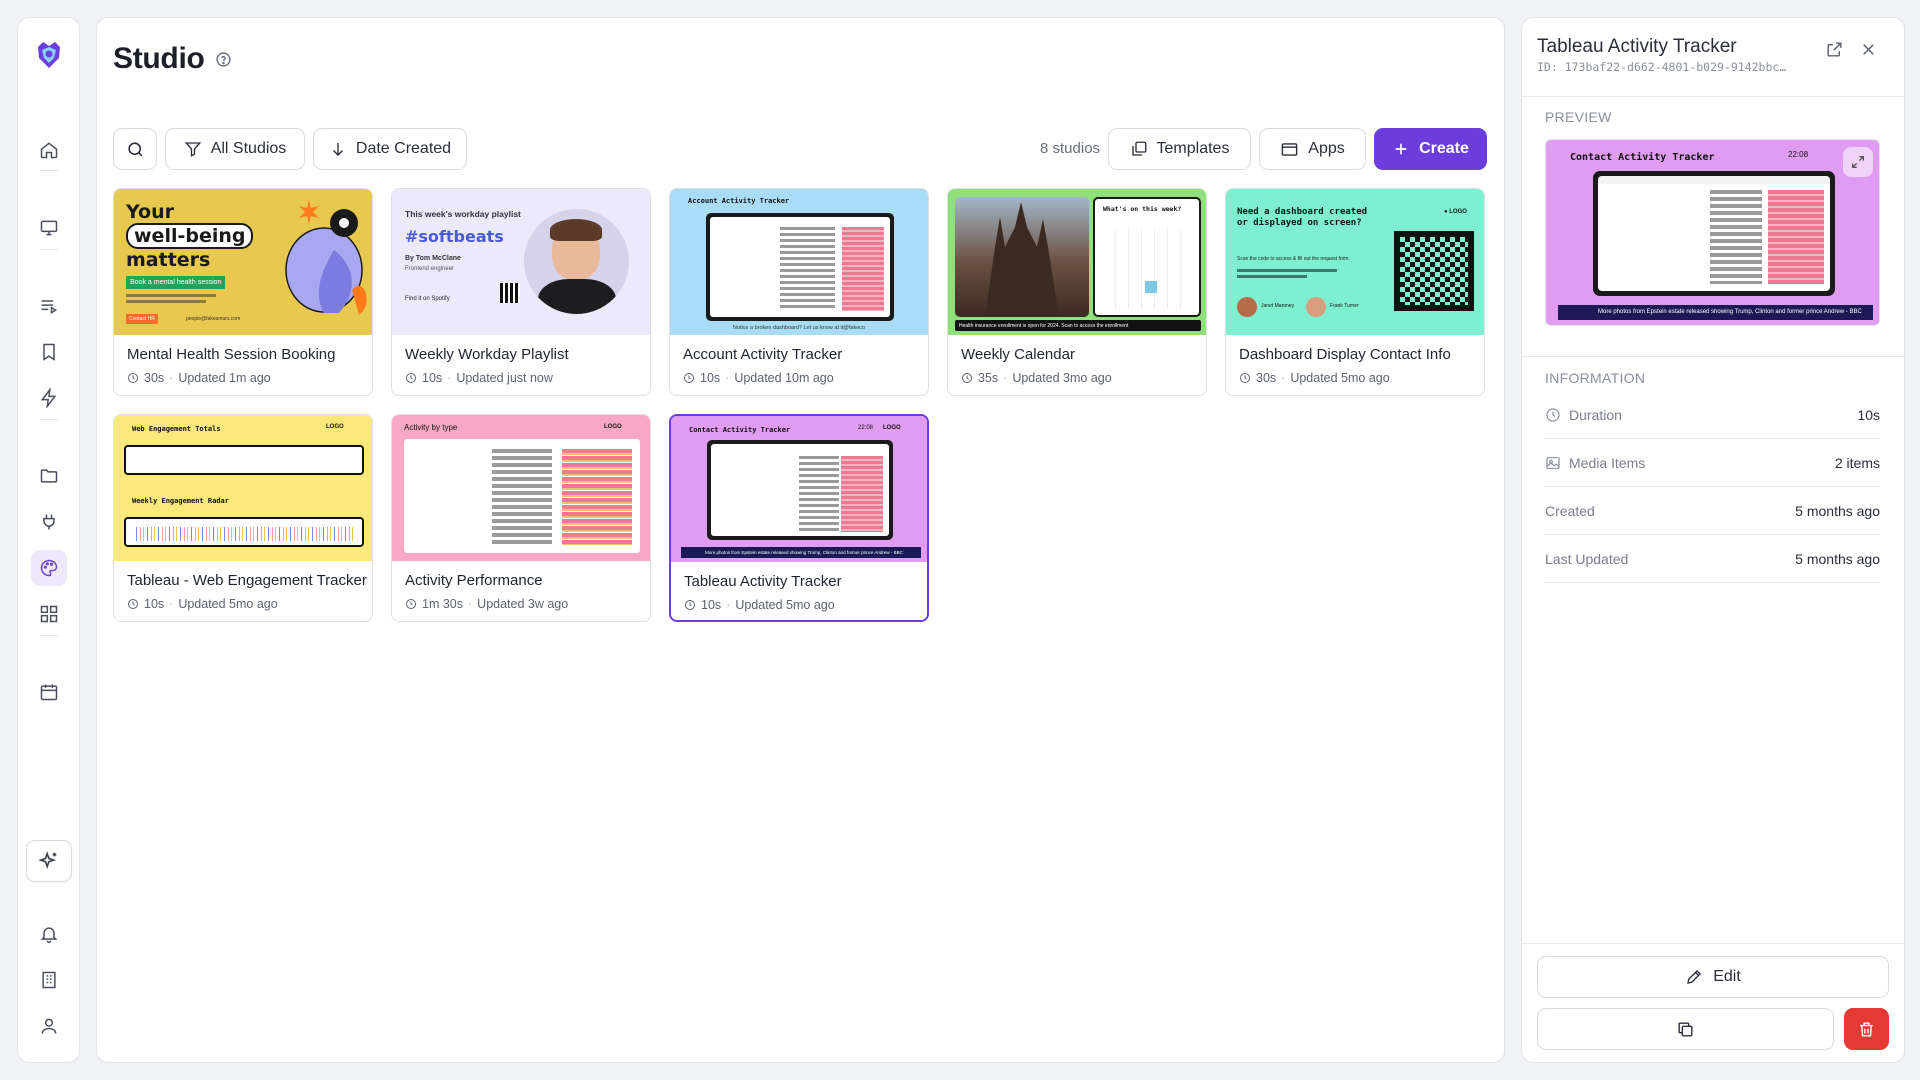 The height and width of the screenshot is (1080, 1920). What do you see at coordinates (1578, 117) in the screenshot?
I see `preview-label: PREVIEW` at bounding box center [1578, 117].